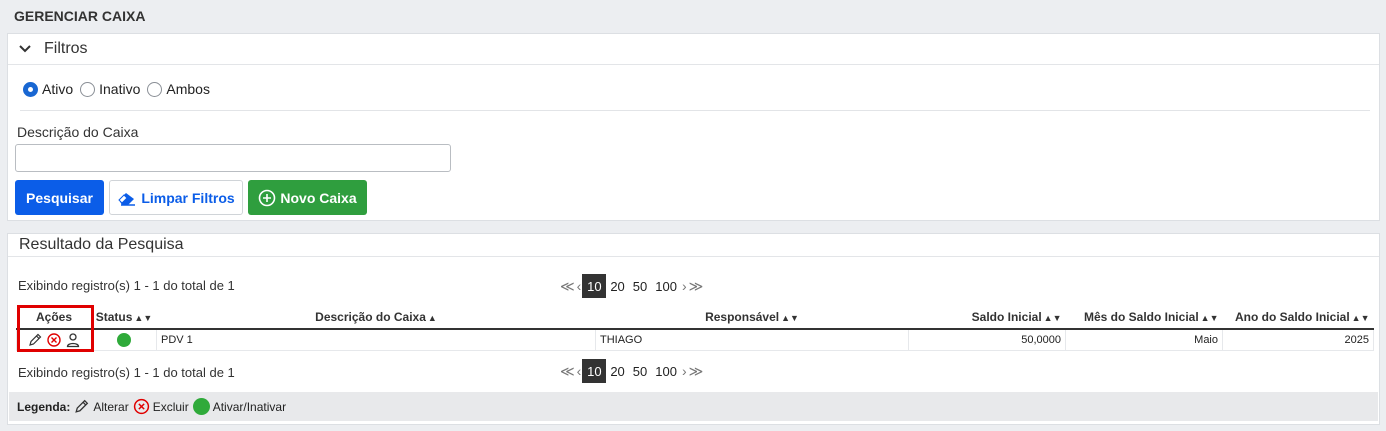  I want to click on col-header-responsavel: Responsável ▲▼, so click(752, 318).